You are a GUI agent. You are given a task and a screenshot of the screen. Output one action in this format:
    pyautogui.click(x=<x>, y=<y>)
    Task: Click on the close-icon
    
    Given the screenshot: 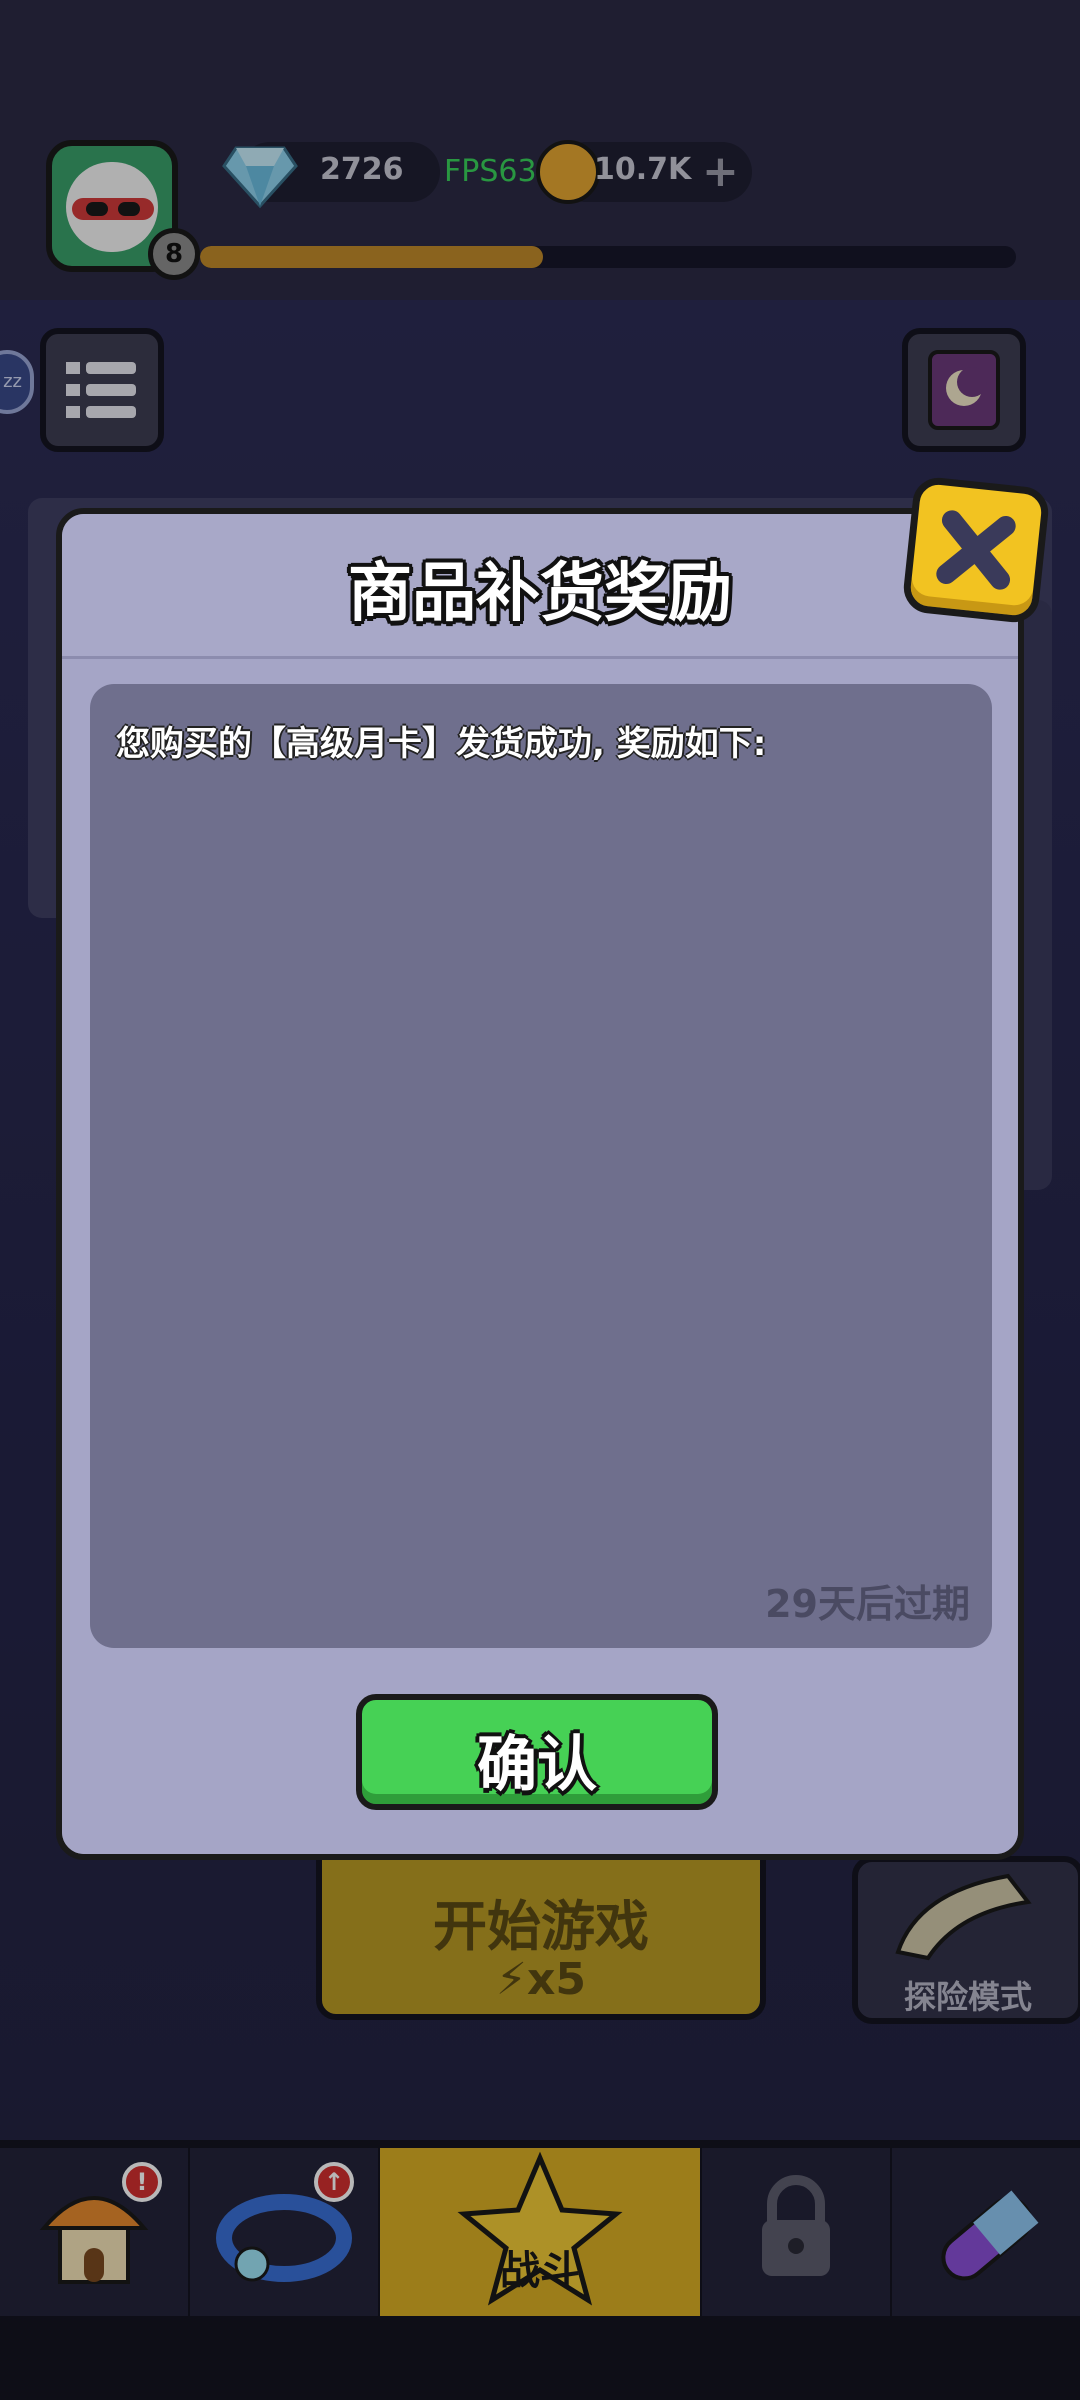 What is the action you would take?
    pyautogui.click(x=976, y=550)
    